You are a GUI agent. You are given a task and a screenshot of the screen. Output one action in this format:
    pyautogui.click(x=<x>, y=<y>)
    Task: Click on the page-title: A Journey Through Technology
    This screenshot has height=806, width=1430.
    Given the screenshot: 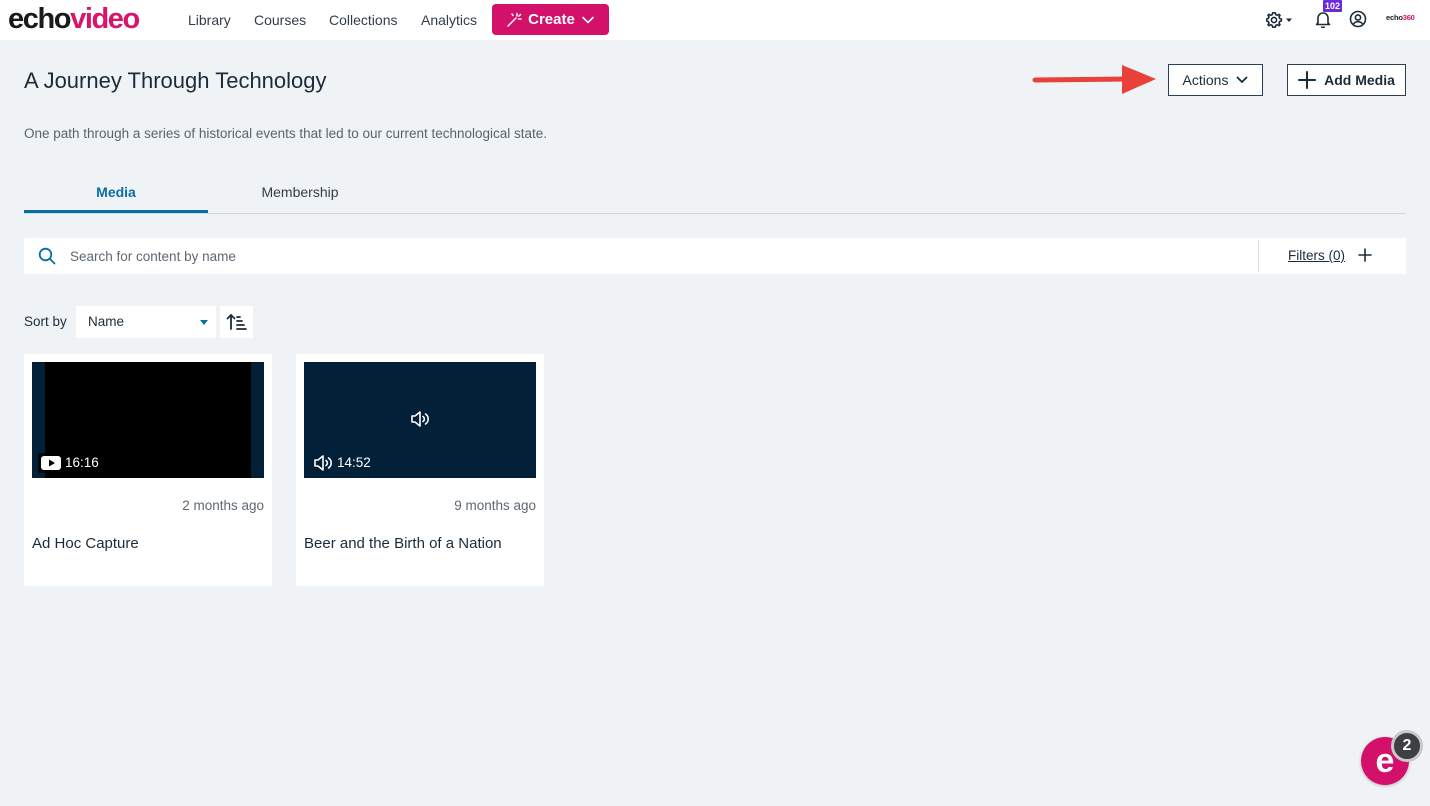 What is the action you would take?
    pyautogui.click(x=175, y=80)
    